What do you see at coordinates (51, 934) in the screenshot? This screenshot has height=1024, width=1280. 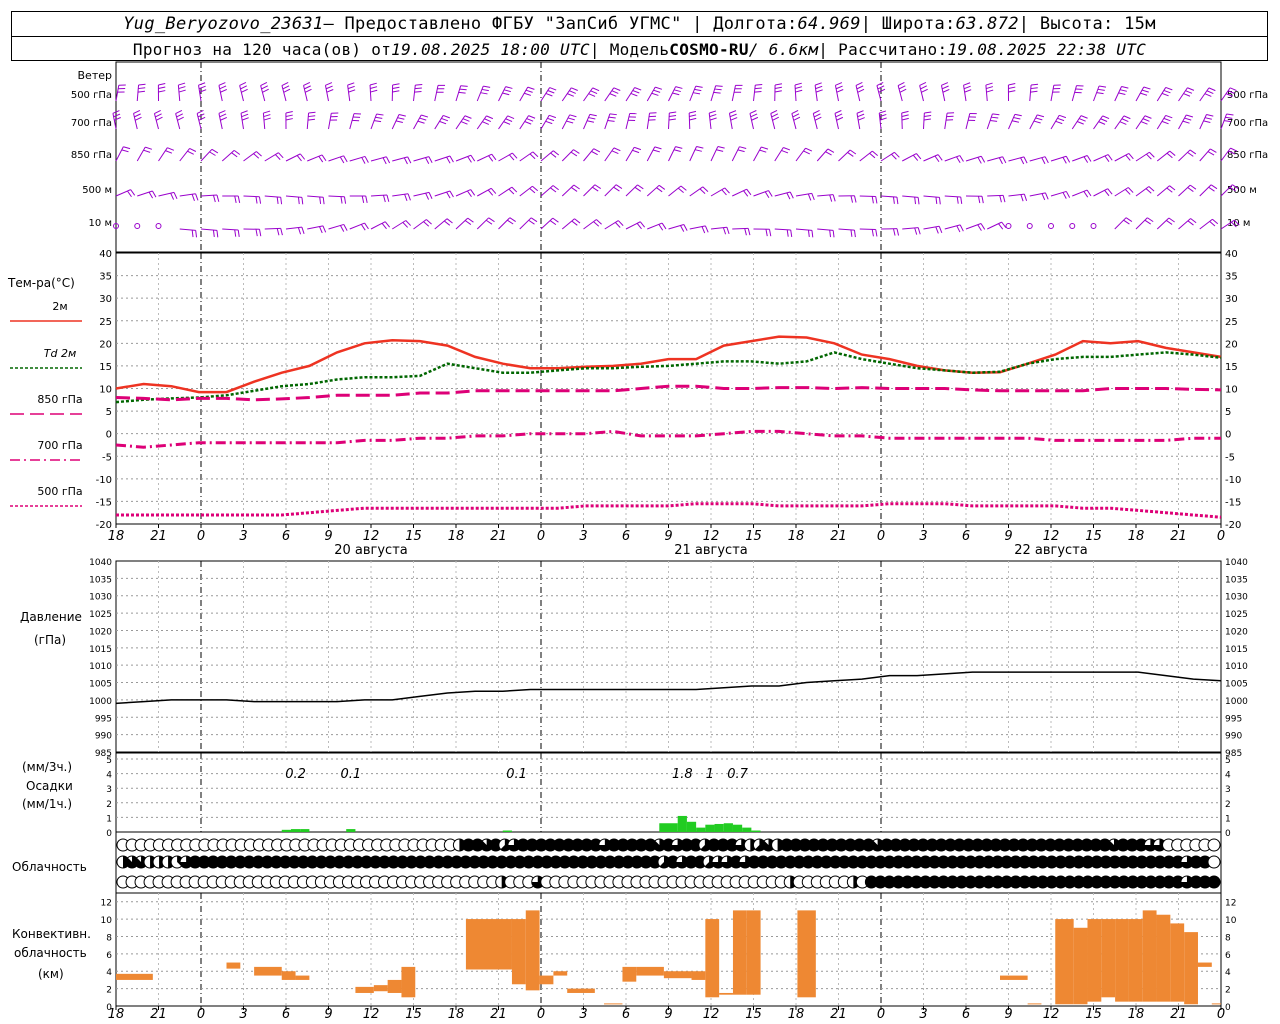 I see `conv-title-1: Конвективн.` at bounding box center [51, 934].